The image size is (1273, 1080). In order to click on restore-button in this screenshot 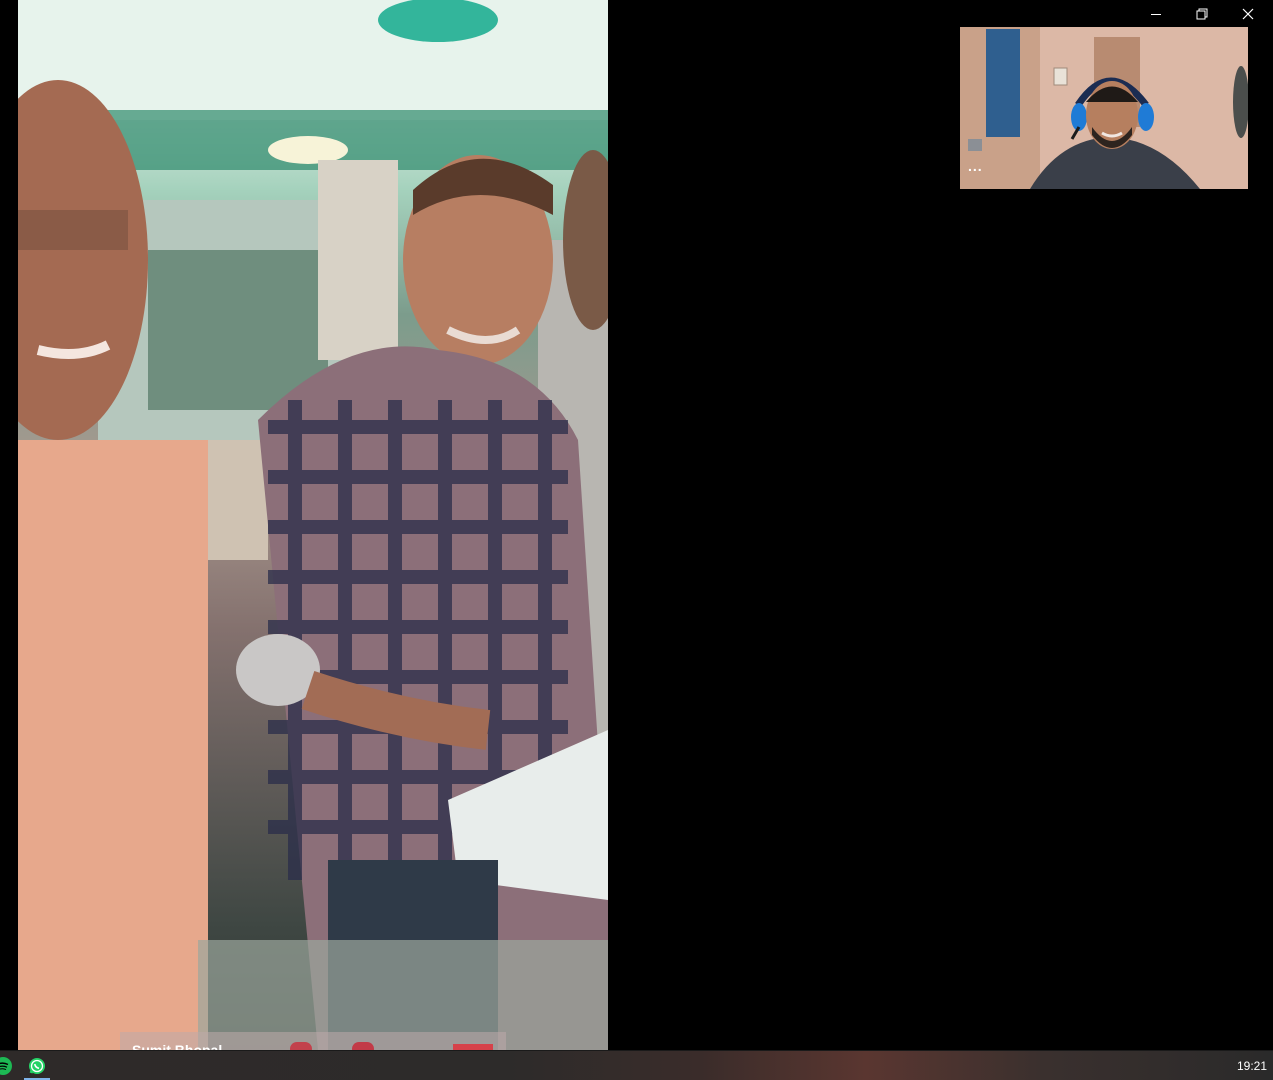, I will do `click(1202, 14)`.